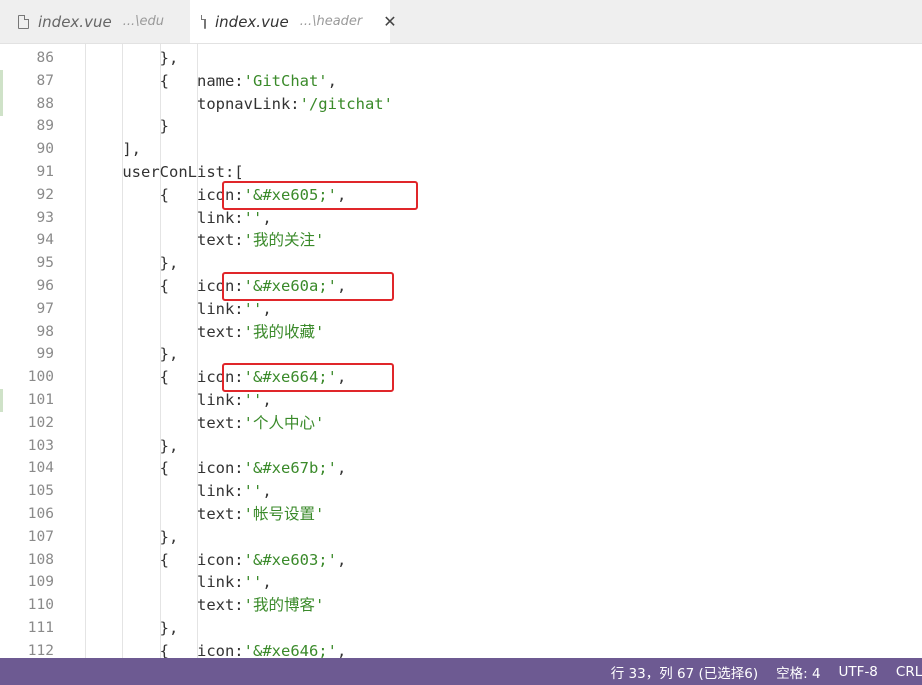 The width and height of the screenshot is (922, 685). I want to click on line-number: 96, so click(45, 286).